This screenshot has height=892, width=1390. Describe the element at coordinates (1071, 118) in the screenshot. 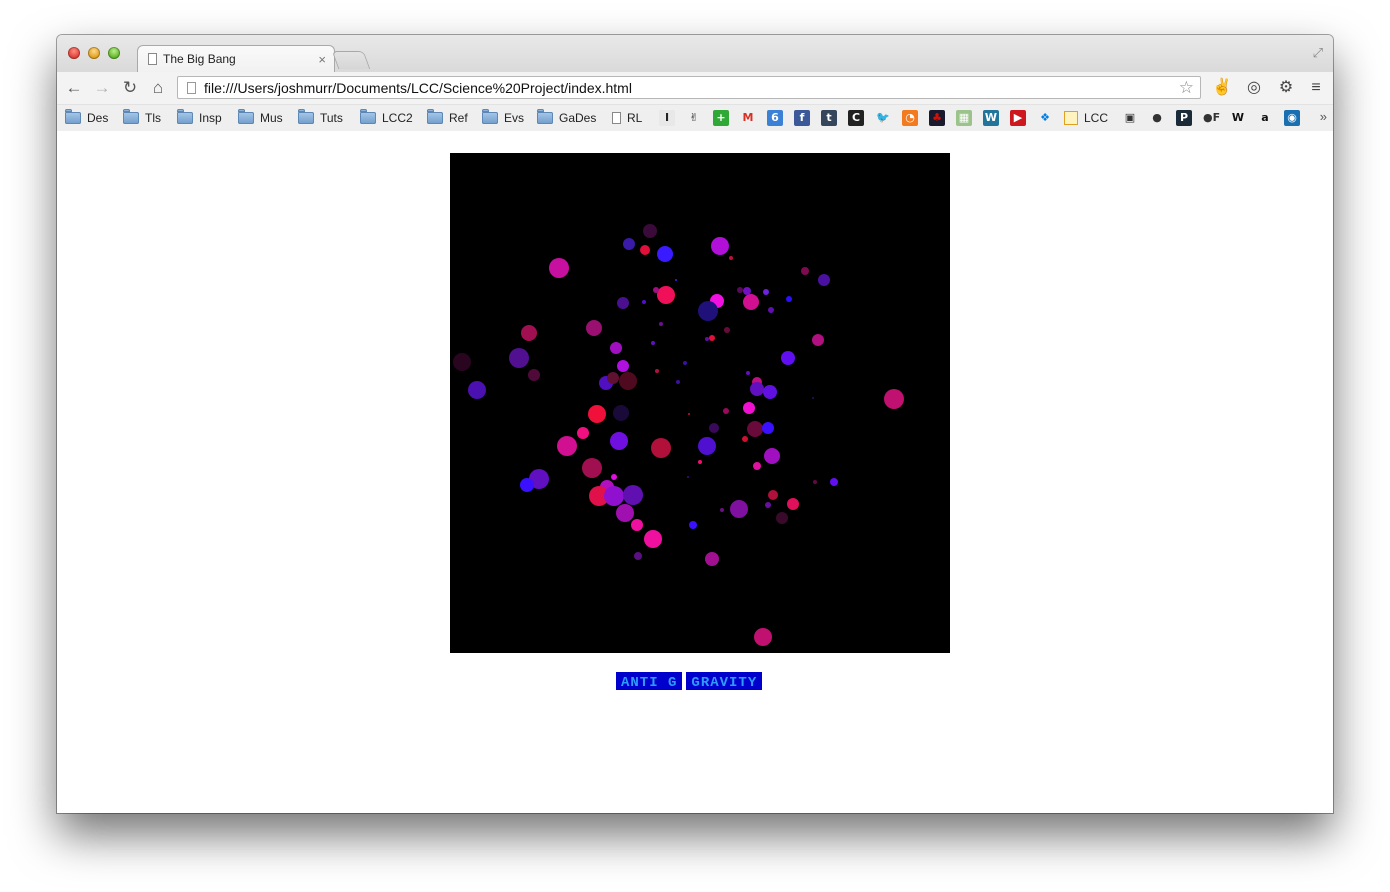

I see `lcc-icon` at that location.